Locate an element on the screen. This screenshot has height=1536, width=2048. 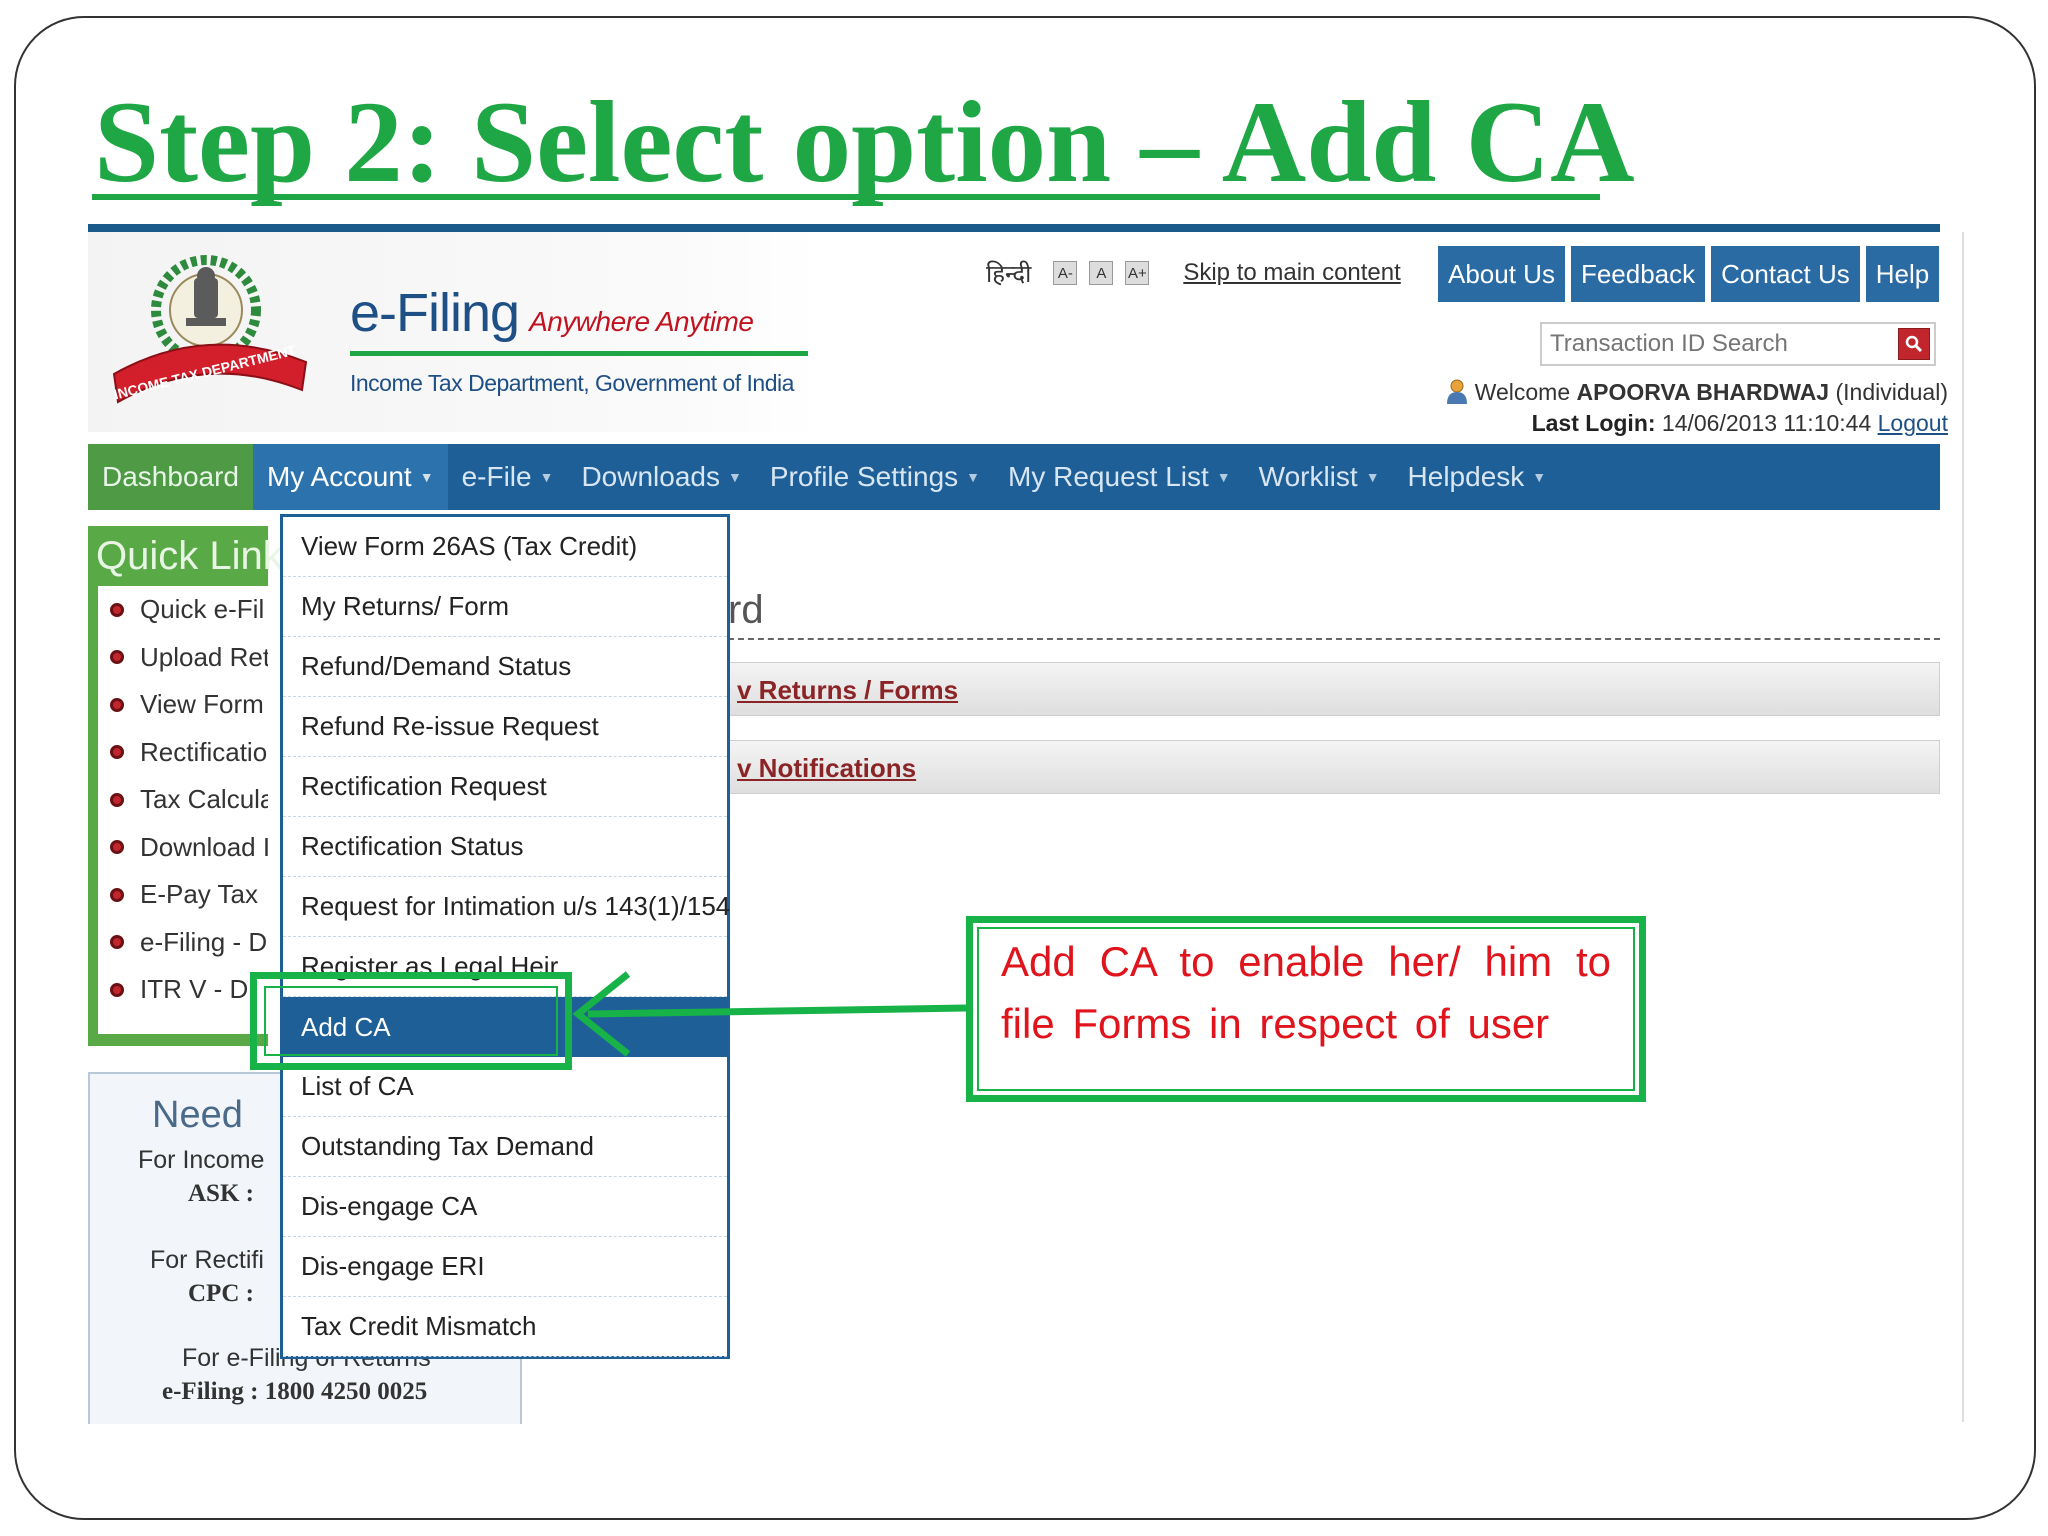
quick-link-item: e-Filing - D is located at coordinates (183, 943).